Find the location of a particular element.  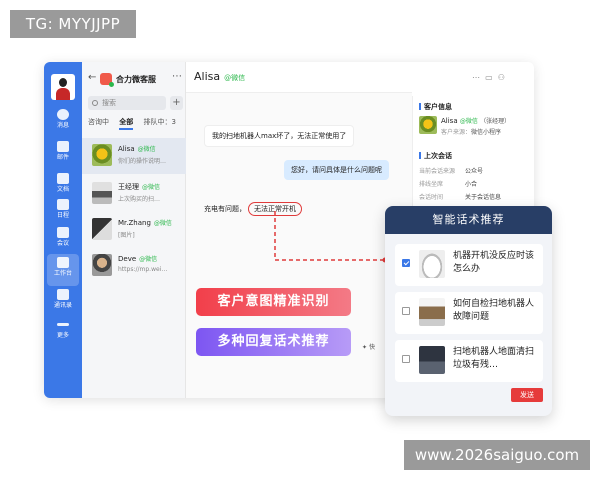

header-icons: ⋯ ▭ ⚇ is located at coordinates (488, 77).